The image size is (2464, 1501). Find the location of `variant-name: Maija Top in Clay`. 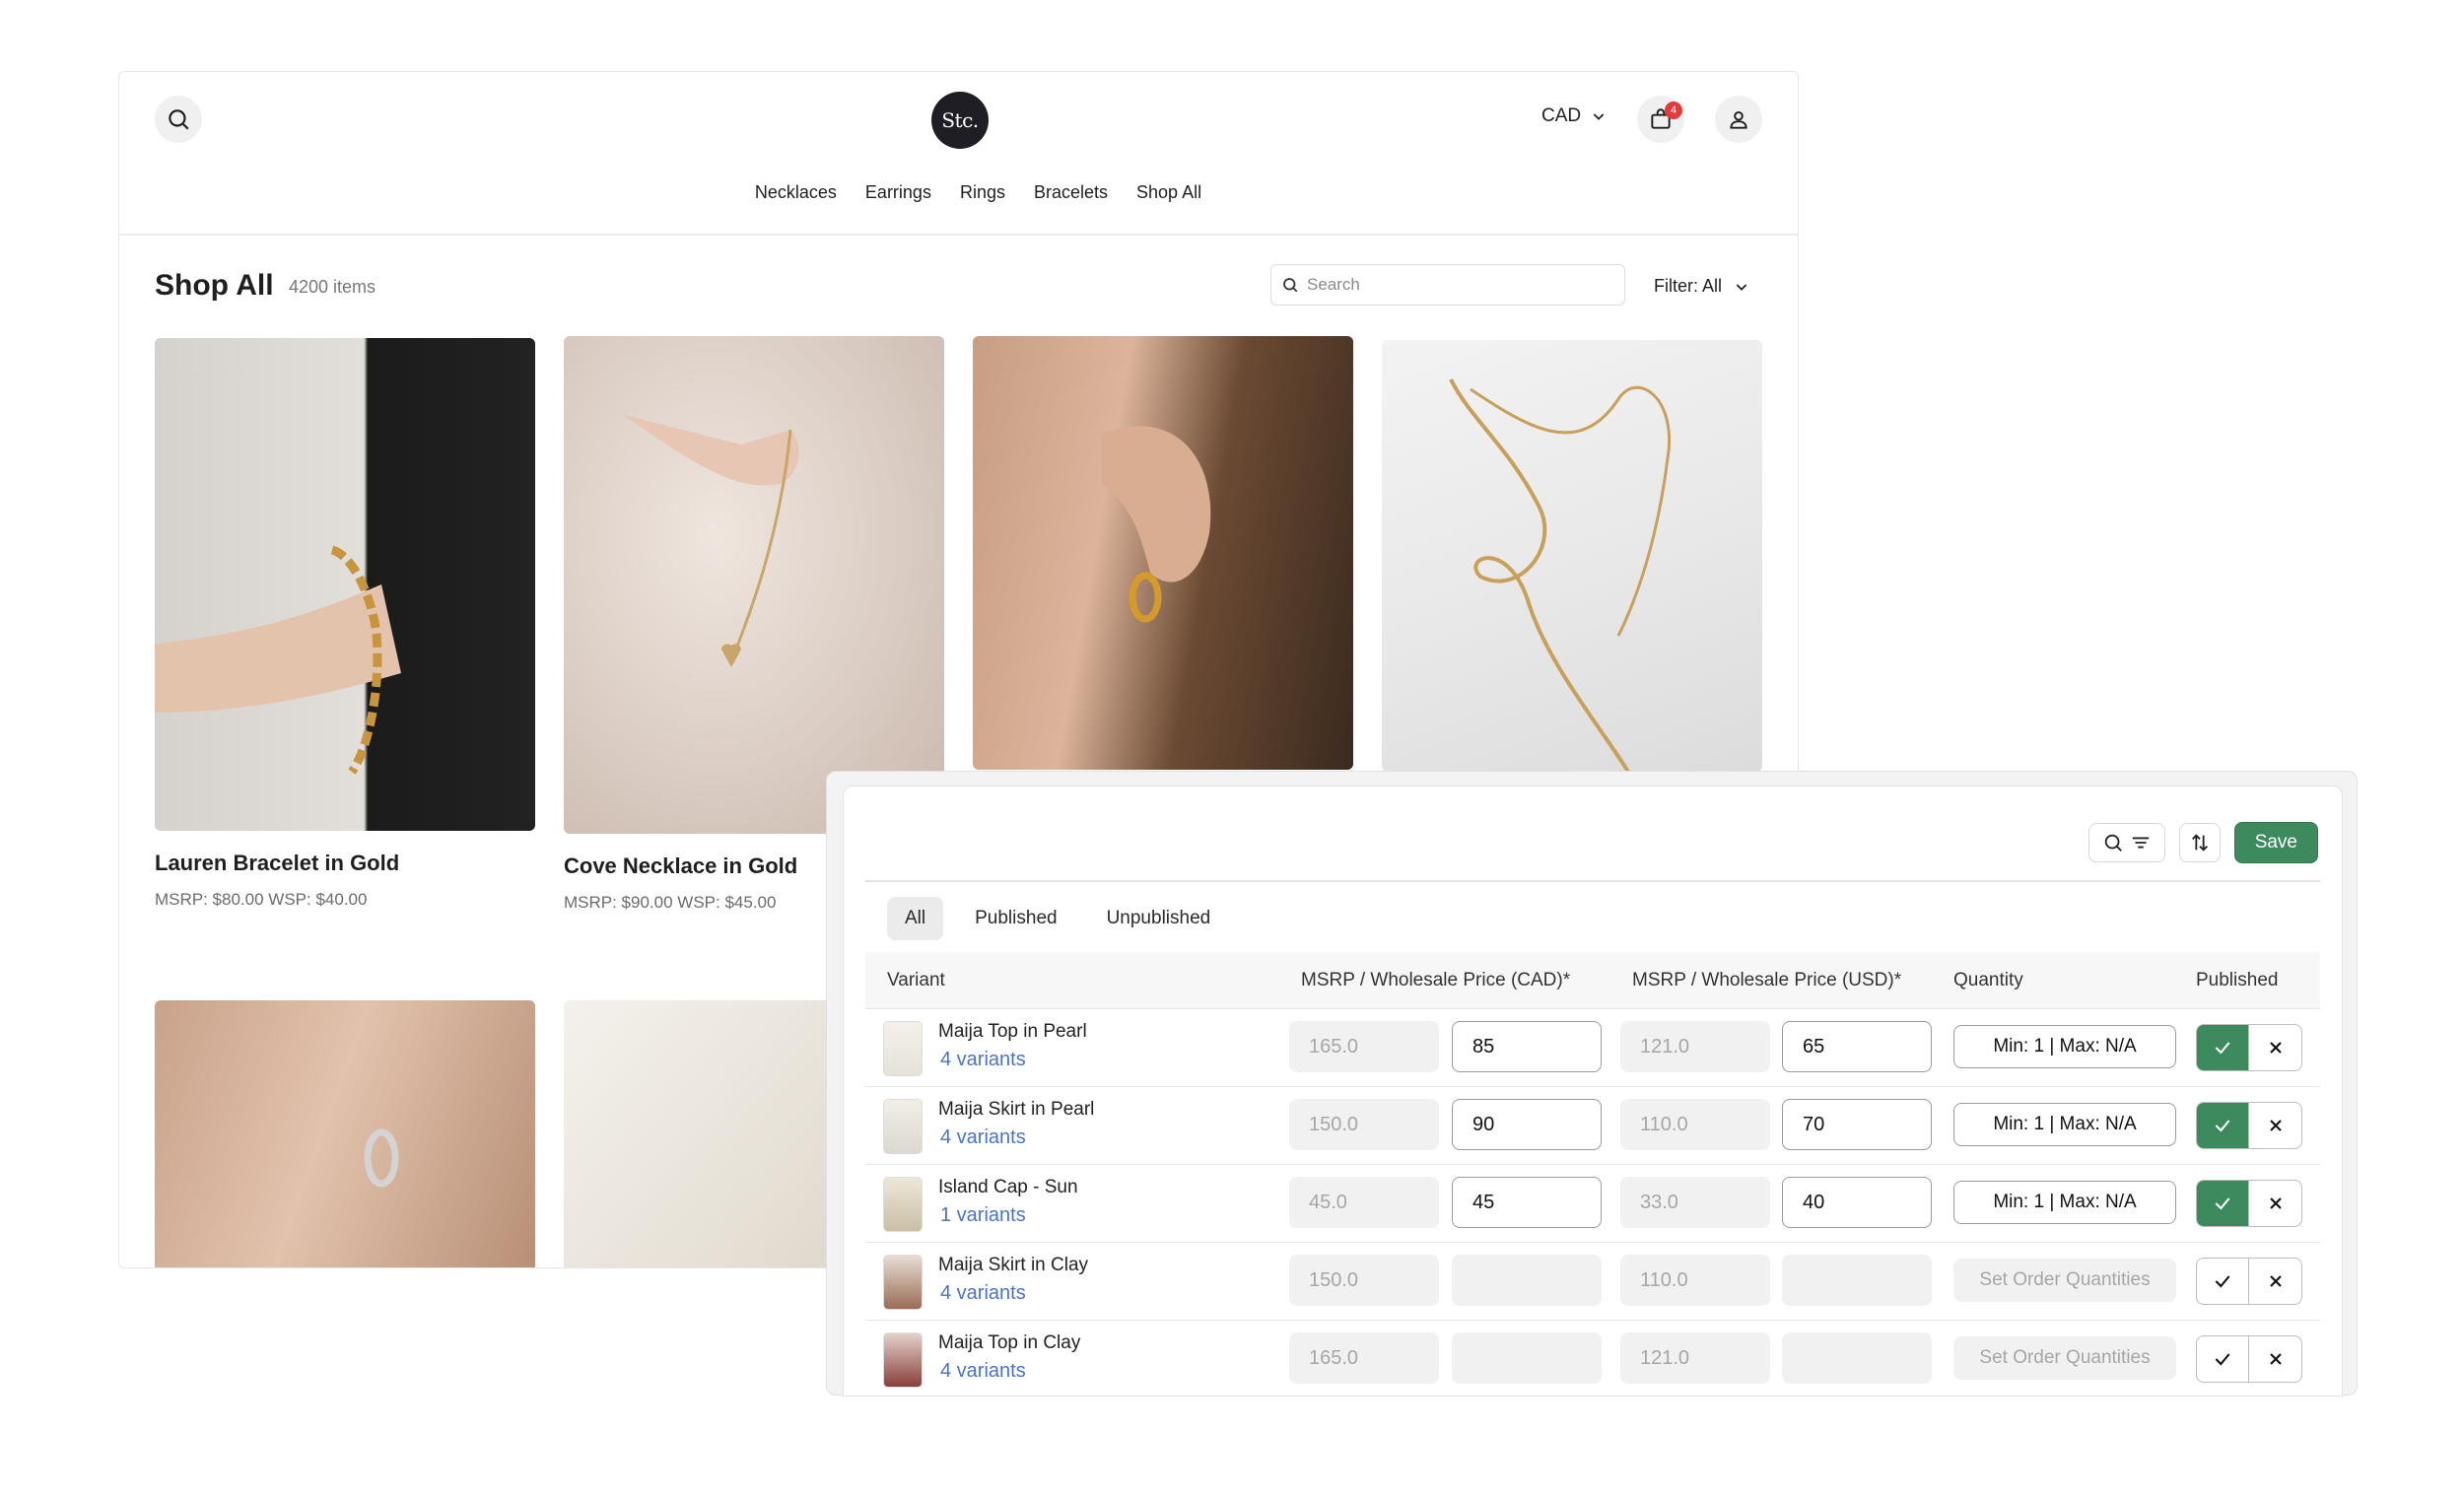

variant-name: Maija Top in Clay is located at coordinates (1009, 1342).